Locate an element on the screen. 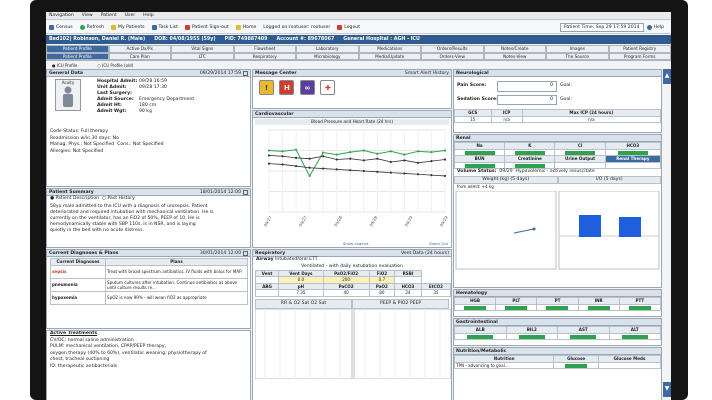  tab2-microbiology: Microbiology is located at coordinates (327, 56).